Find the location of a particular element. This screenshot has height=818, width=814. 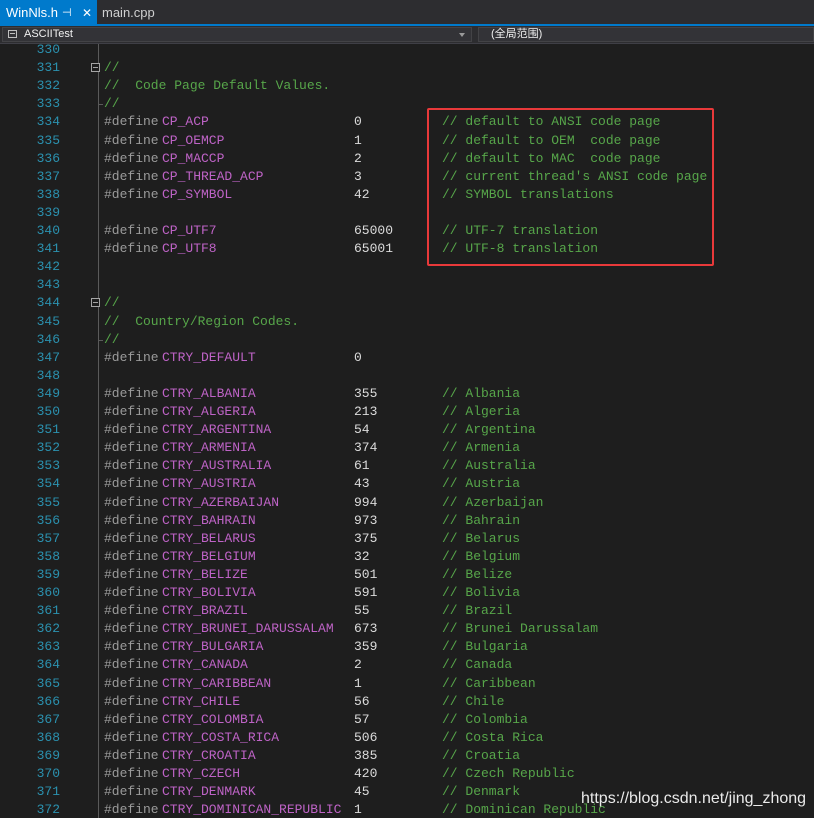

trailing-comment: // Colombia is located at coordinates (485, 719).